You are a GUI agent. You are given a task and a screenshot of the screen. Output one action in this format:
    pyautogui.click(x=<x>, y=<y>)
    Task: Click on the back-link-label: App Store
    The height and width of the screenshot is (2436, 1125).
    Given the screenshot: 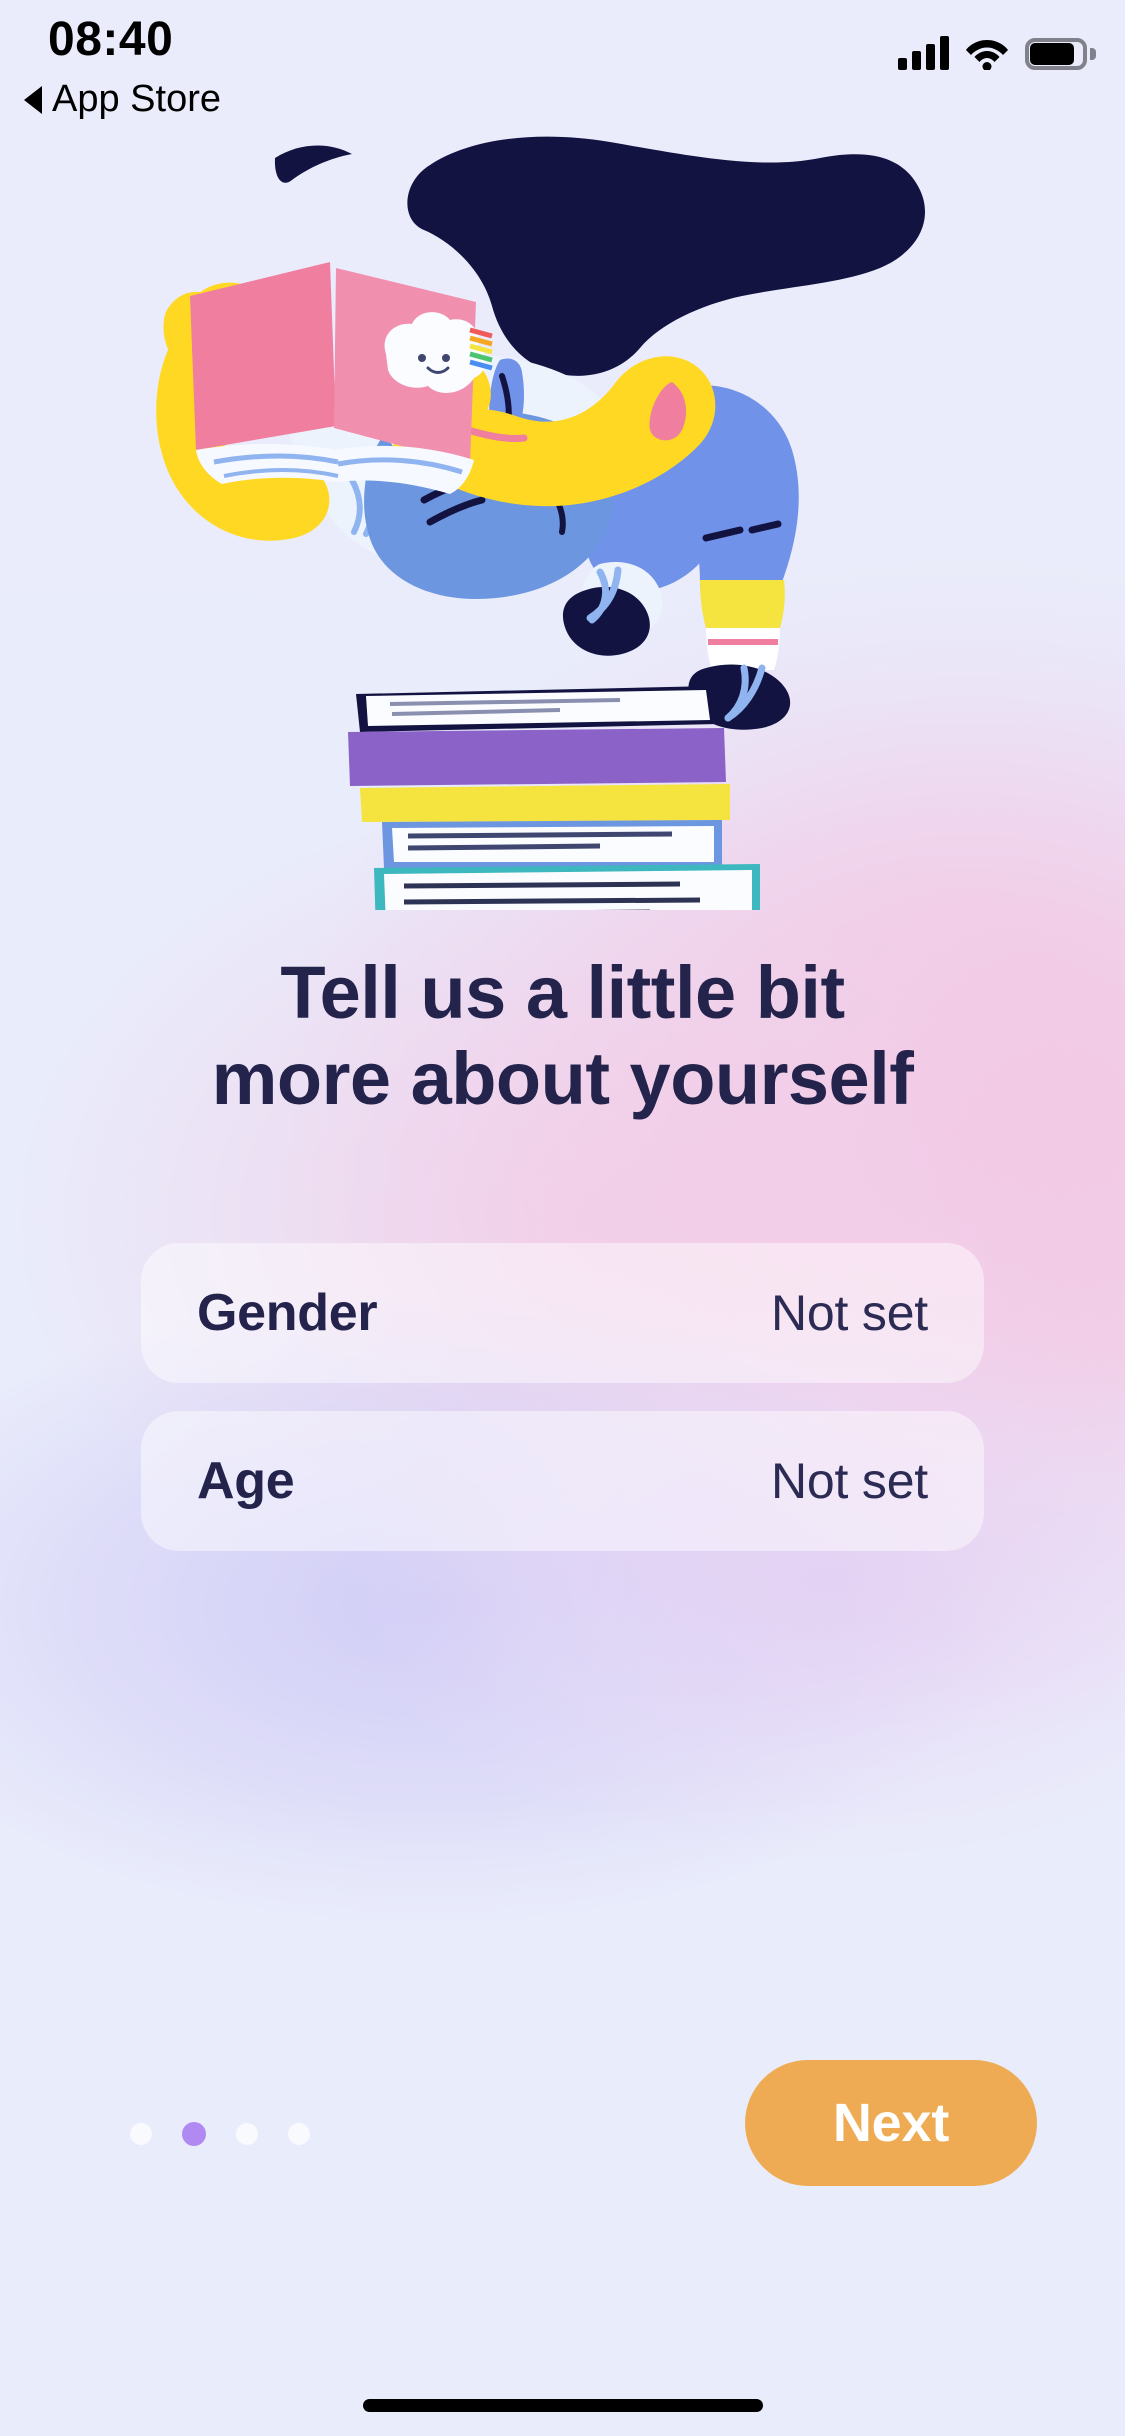 What is the action you would take?
    pyautogui.click(x=136, y=99)
    